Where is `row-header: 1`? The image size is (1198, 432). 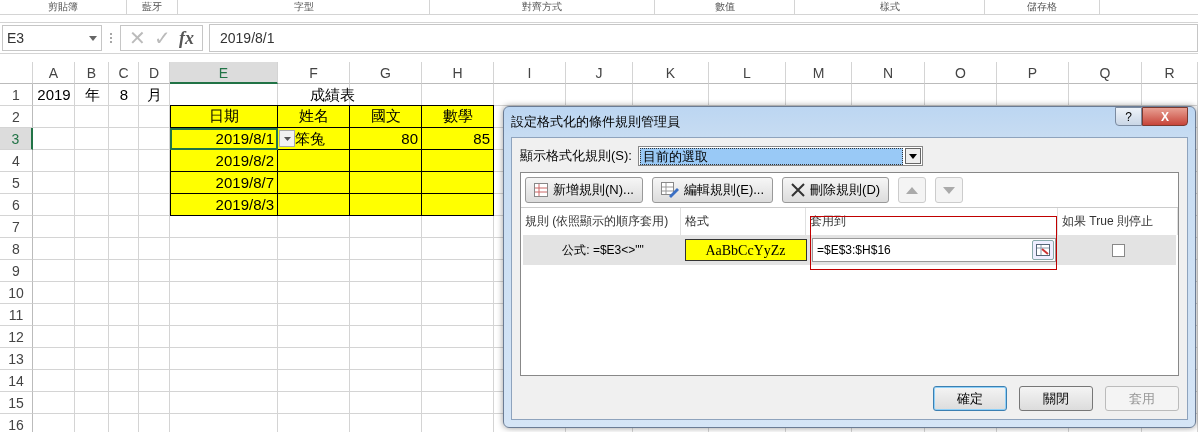
row-header: 1 is located at coordinates (16, 95).